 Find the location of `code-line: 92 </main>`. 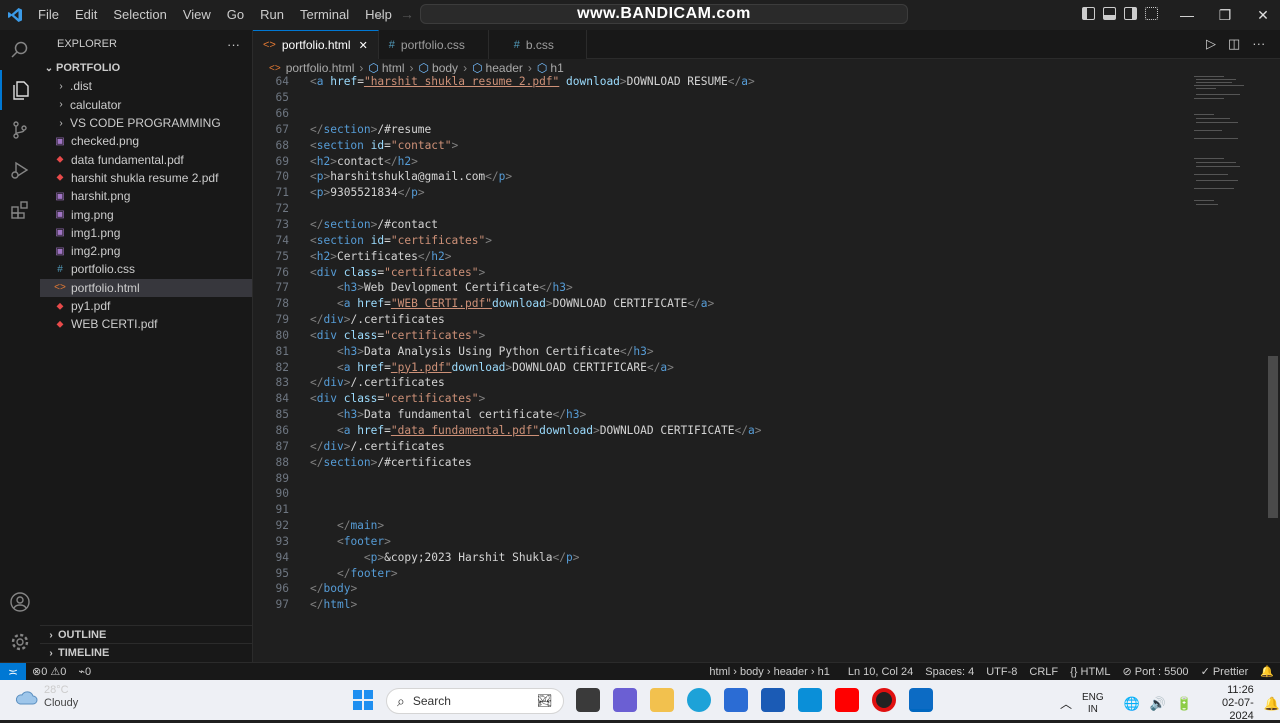

code-line: 92 </main> is located at coordinates (760, 526).